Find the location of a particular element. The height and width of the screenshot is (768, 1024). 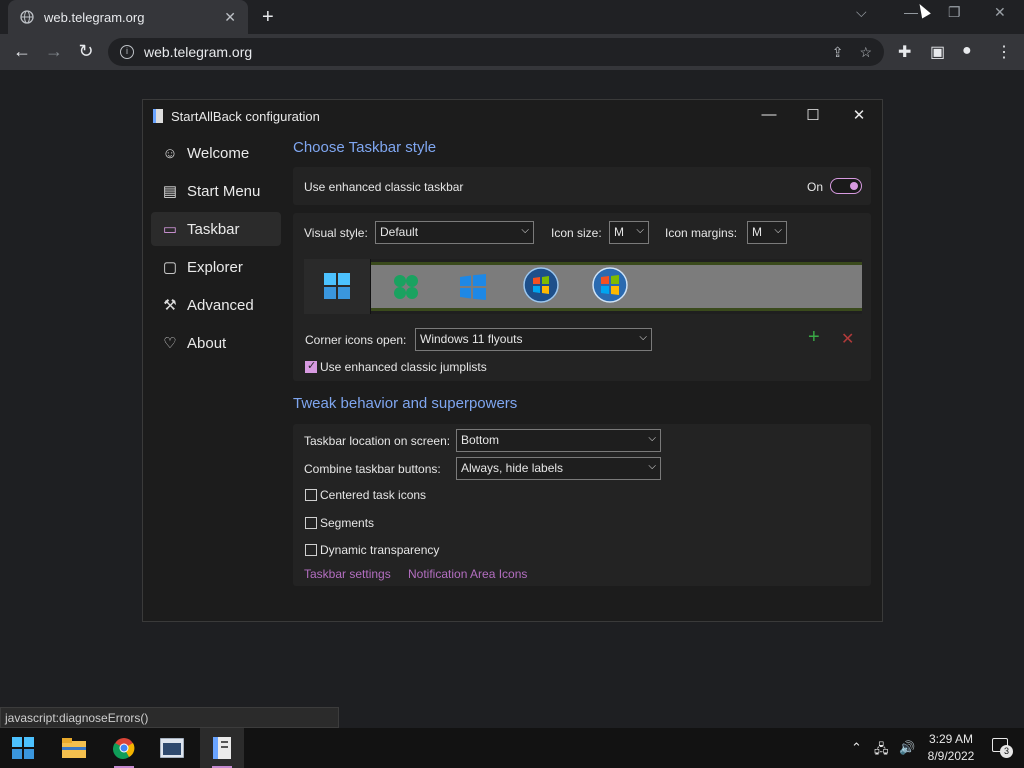

windows7-orb-icon is located at coordinates (541, 285).